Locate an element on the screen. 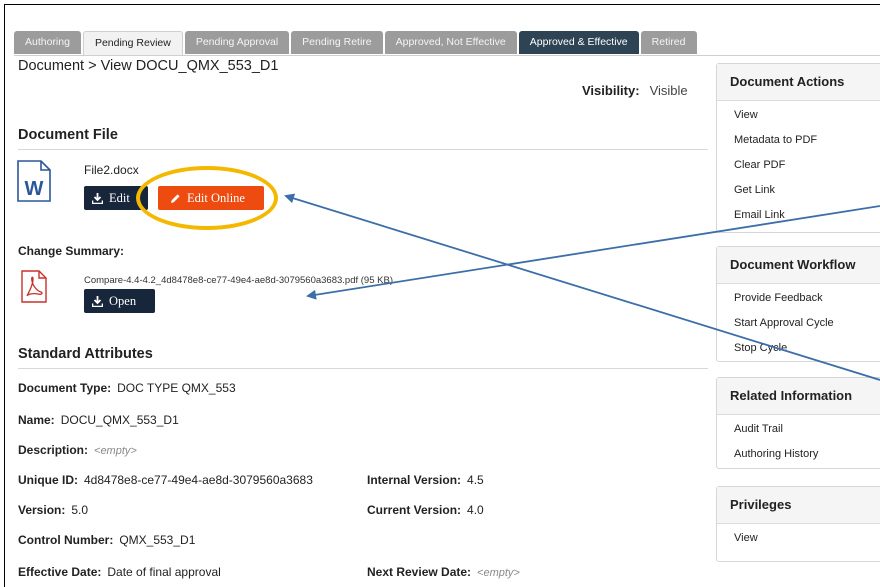 This screenshot has height=587, width=880. arrow-to-change-summary is located at coordinates (593, 252).